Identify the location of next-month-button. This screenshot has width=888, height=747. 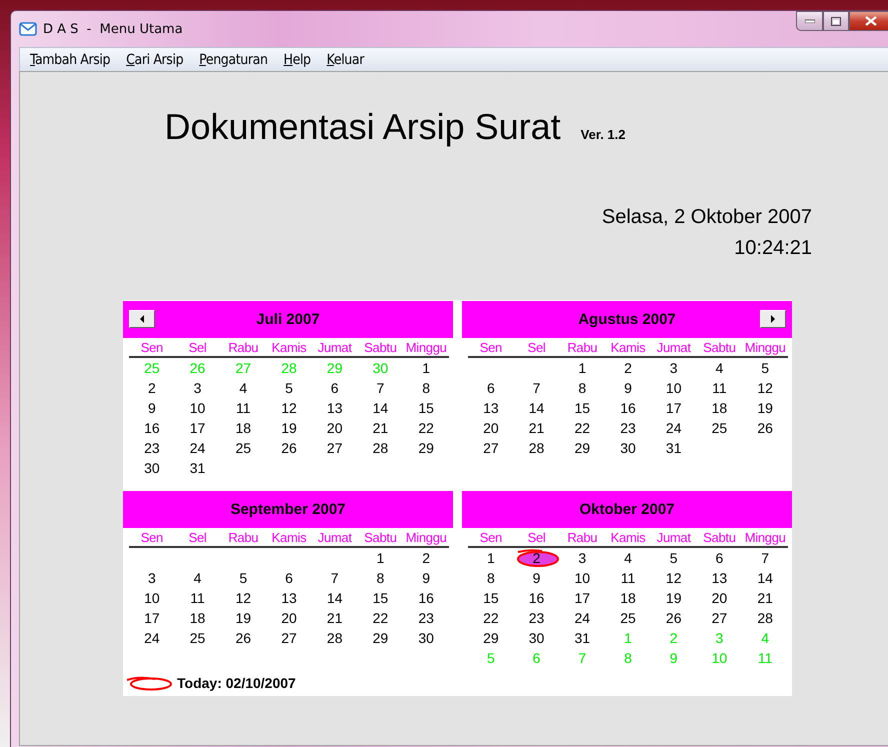
(773, 319).